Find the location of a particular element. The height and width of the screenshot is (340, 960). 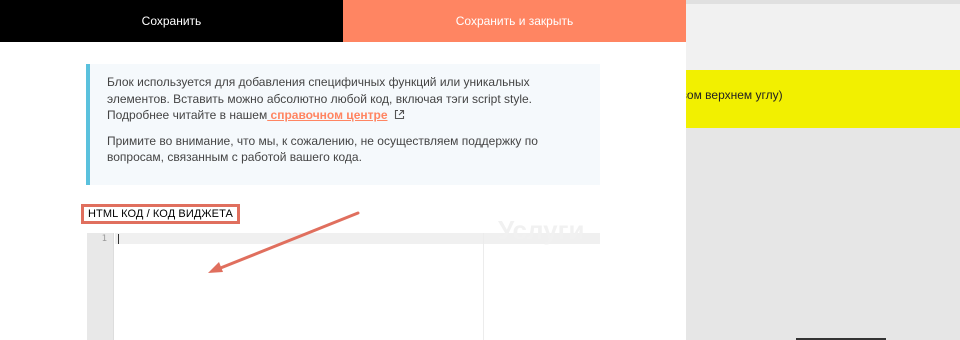

save-and-close-button: Сохранить и закрыть is located at coordinates (514, 21).